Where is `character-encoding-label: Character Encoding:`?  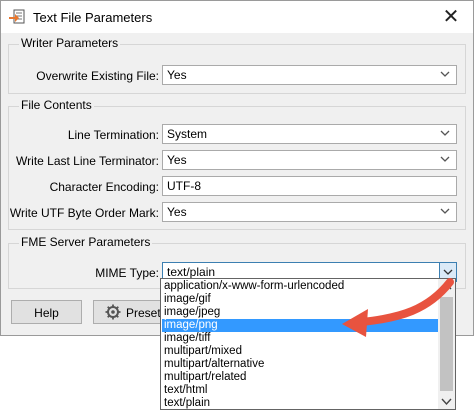
character-encoding-label: Character Encoding: is located at coordinates (104, 187).